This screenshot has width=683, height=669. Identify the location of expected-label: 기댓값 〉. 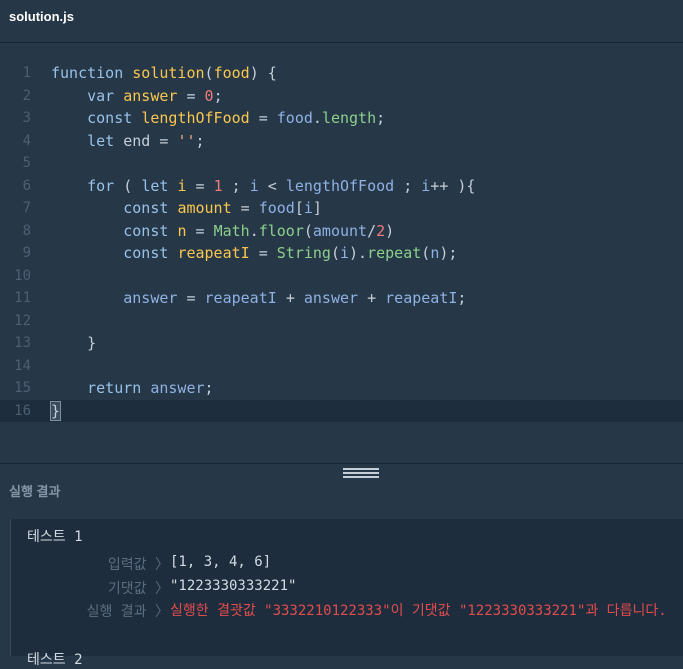
(138, 589).